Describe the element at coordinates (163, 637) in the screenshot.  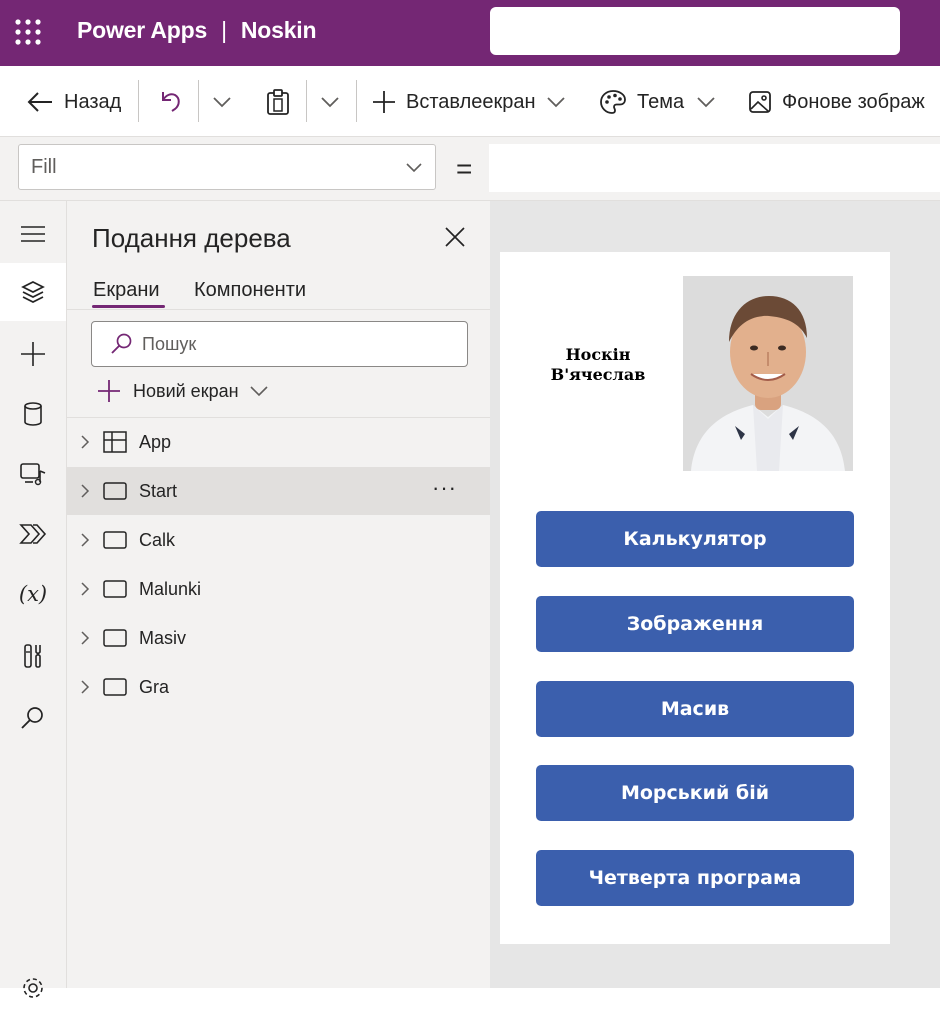
I see `tree-item-label: Masiv` at that location.